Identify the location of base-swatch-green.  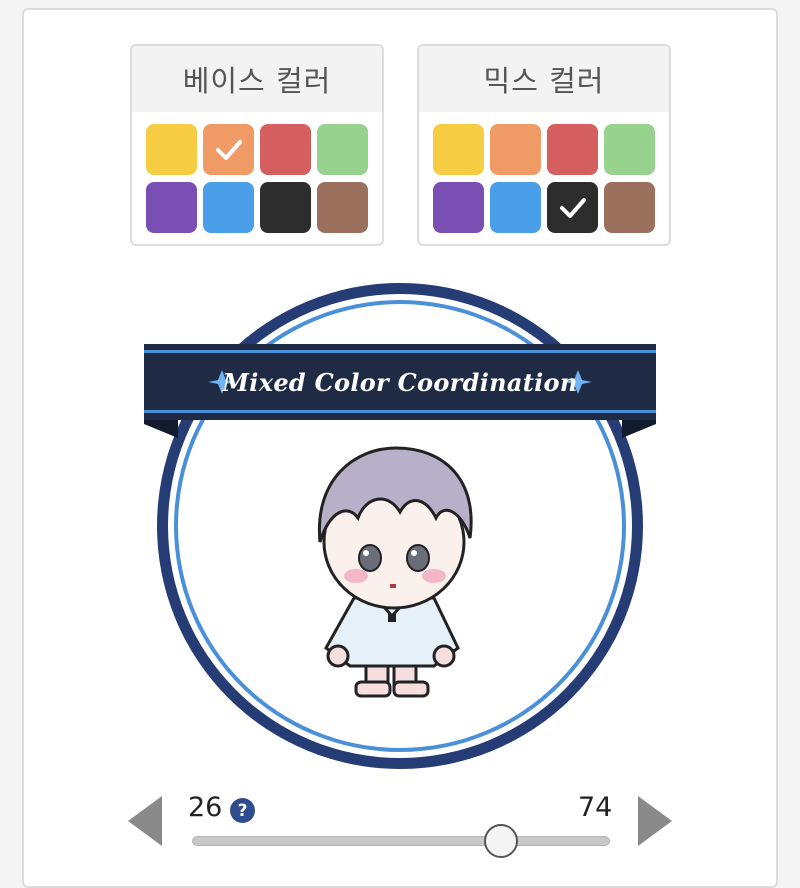
(342, 149).